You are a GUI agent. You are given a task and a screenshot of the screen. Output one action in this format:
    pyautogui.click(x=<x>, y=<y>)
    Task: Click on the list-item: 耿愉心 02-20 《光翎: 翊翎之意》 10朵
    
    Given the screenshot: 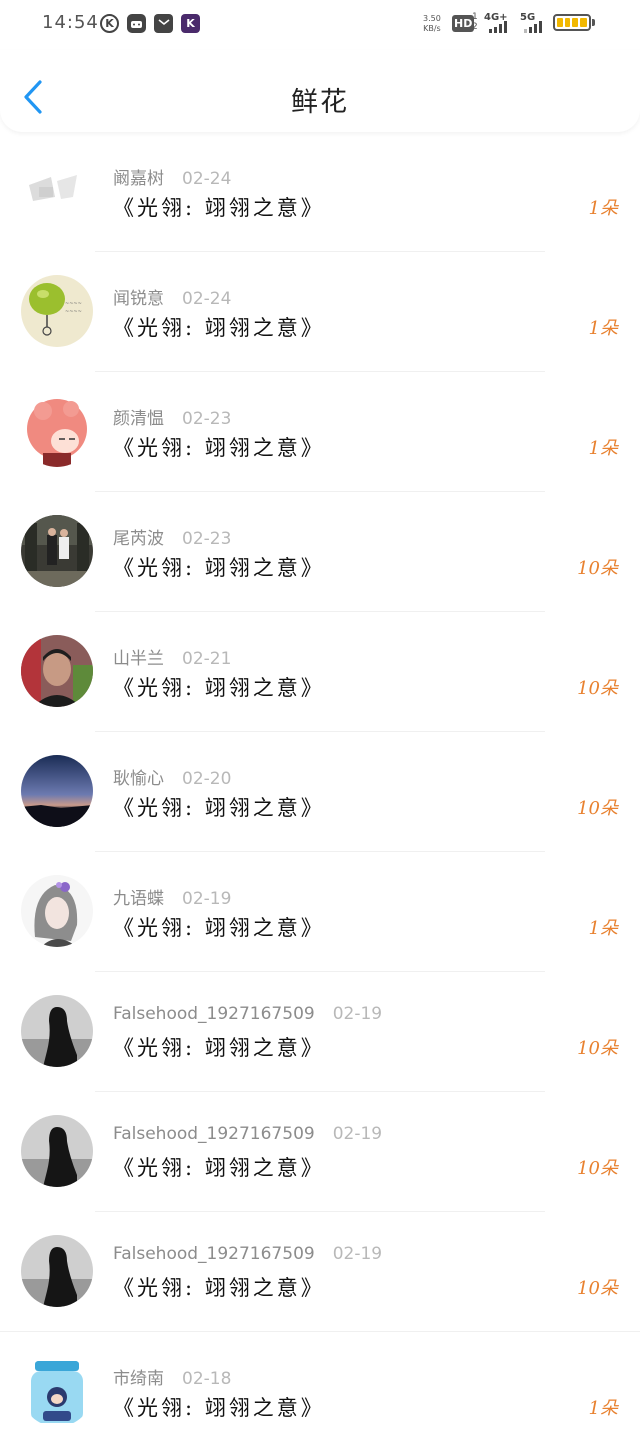 What is the action you would take?
    pyautogui.click(x=320, y=792)
    